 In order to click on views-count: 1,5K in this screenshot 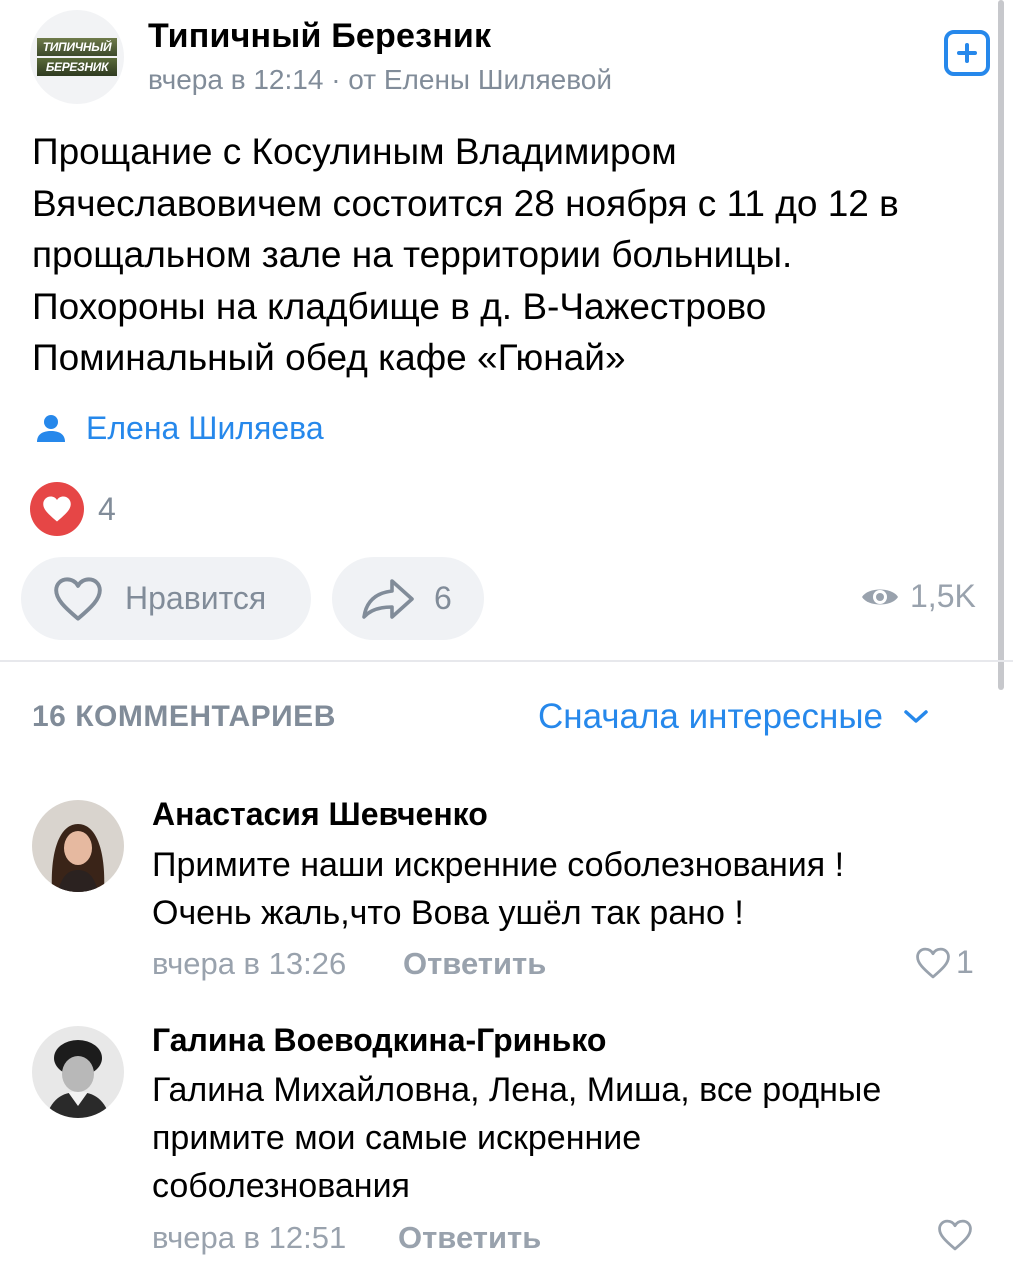, I will do `click(943, 596)`.